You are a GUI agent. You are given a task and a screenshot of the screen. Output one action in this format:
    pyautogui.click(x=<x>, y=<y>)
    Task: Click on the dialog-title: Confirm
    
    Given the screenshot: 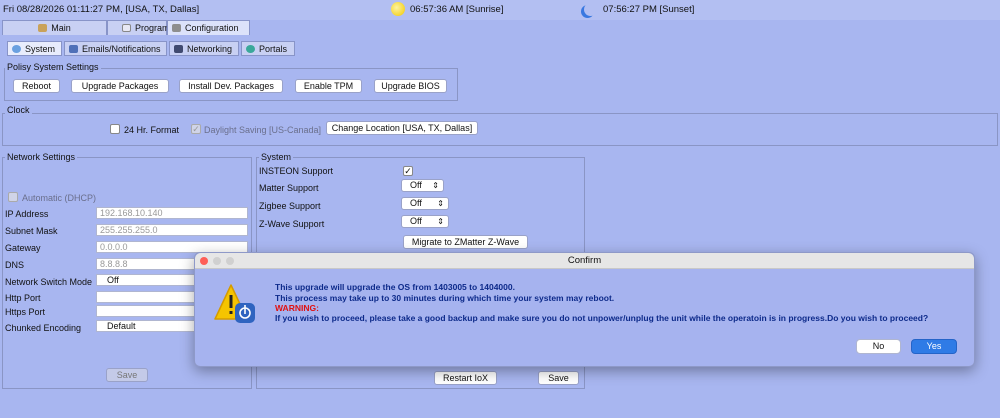 What is the action you would take?
    pyautogui.click(x=584, y=260)
    